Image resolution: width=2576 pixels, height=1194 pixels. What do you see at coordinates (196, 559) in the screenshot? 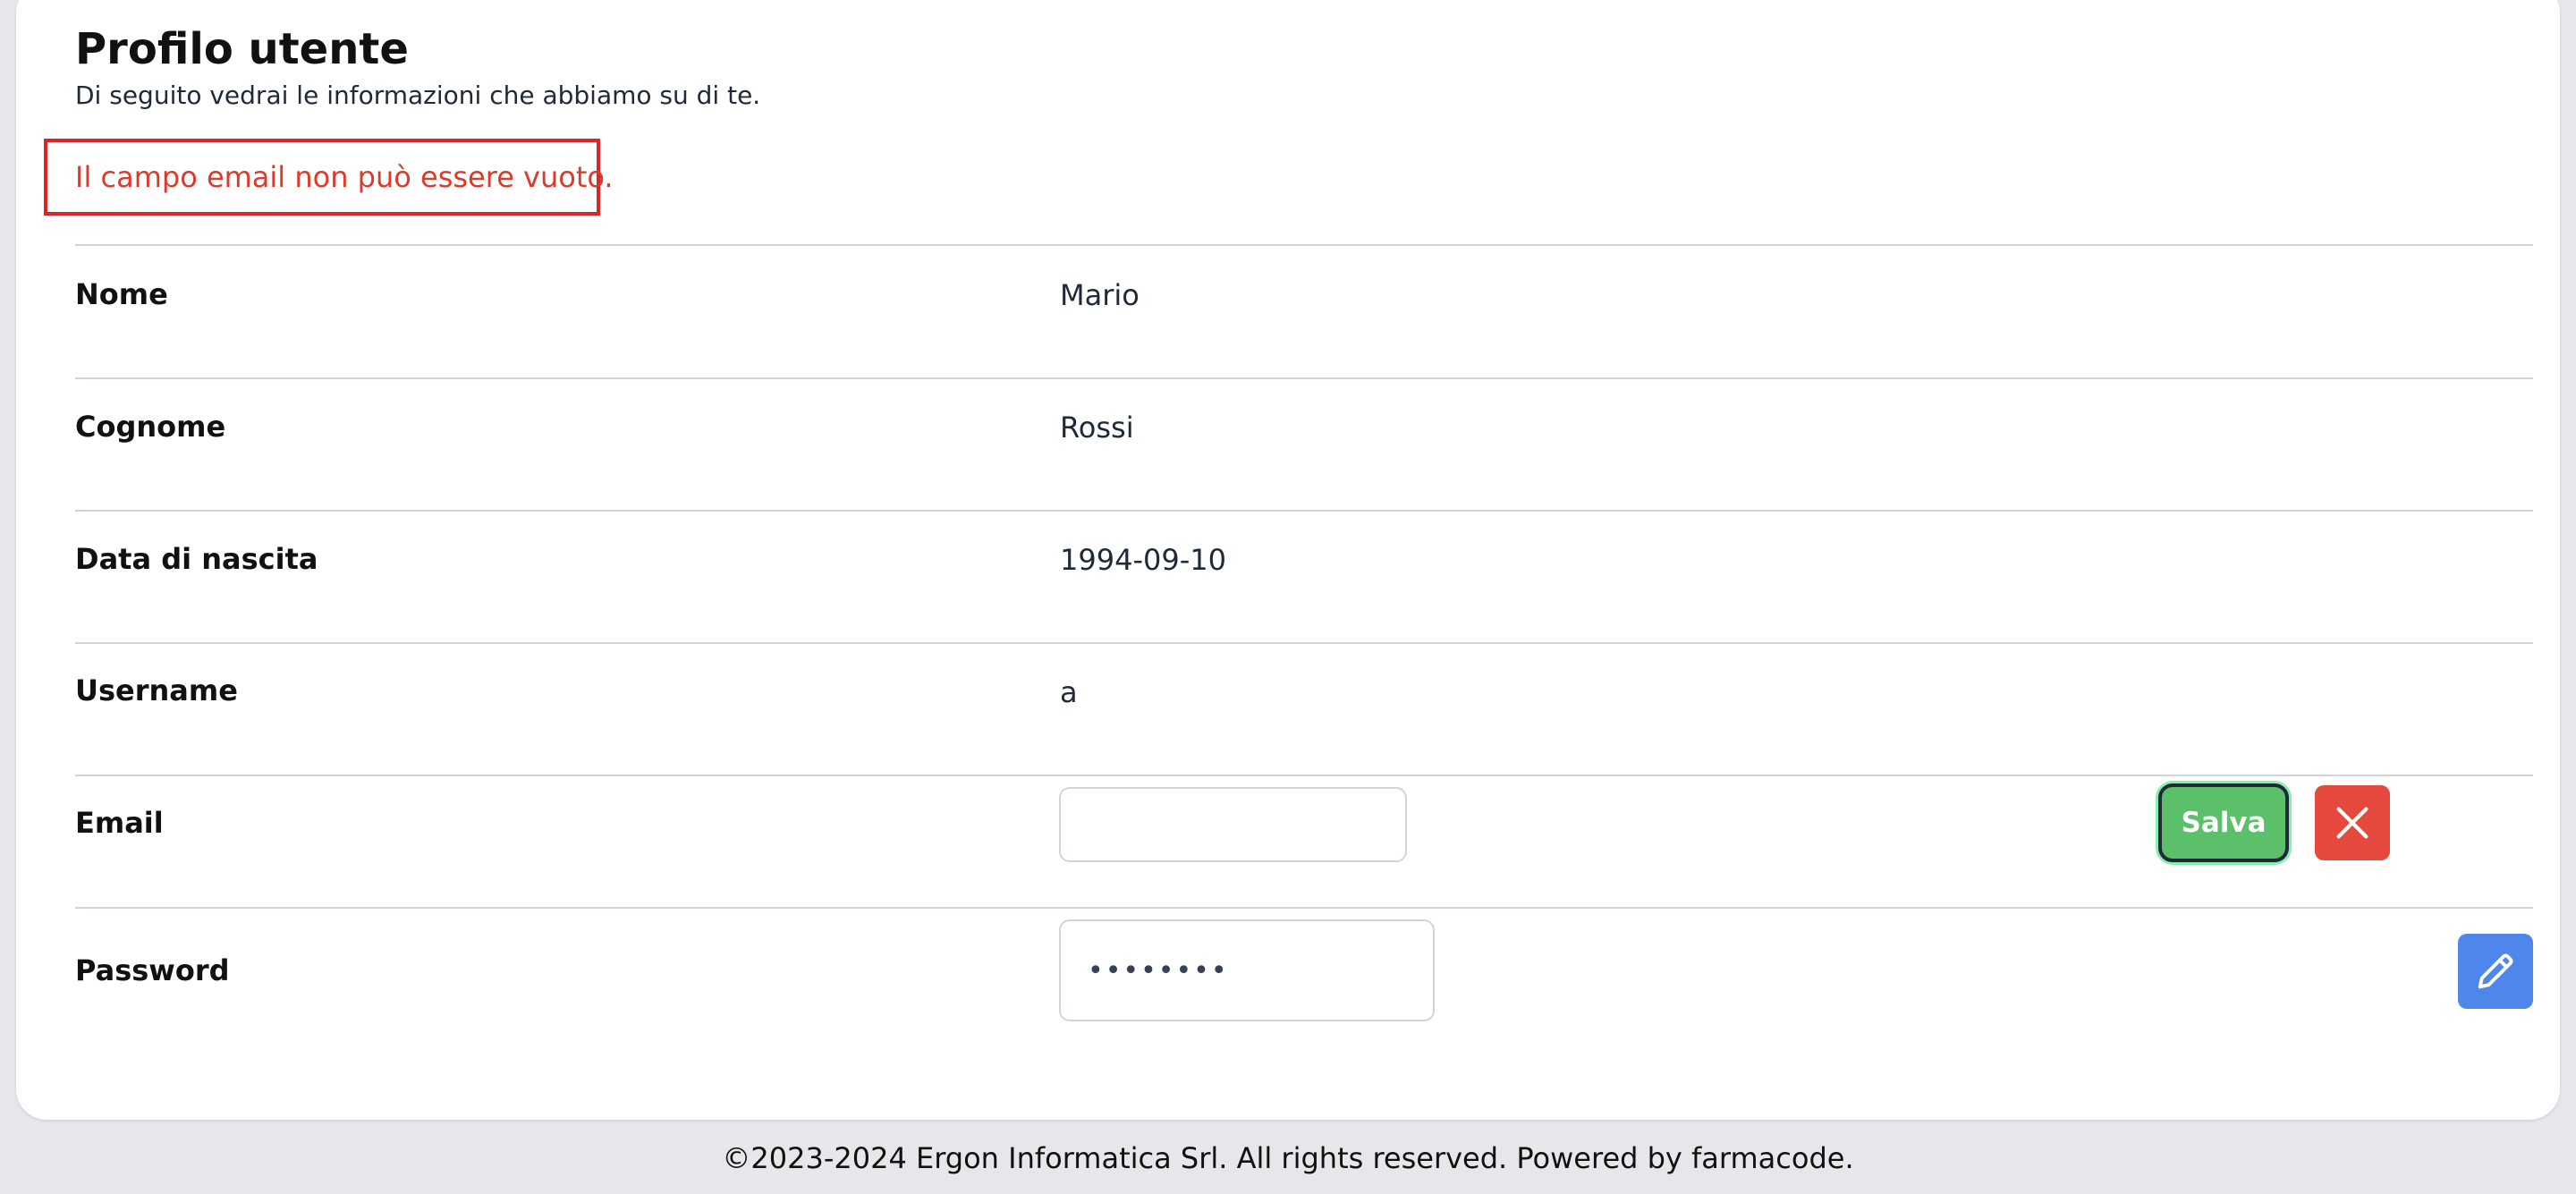
I see `label-data-nascita: Data di nascita` at bounding box center [196, 559].